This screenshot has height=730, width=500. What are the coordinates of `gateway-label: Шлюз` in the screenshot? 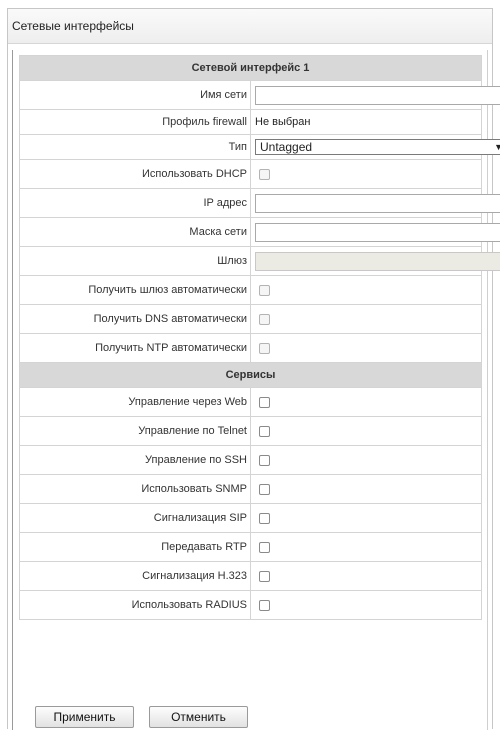 It's located at (135, 261).